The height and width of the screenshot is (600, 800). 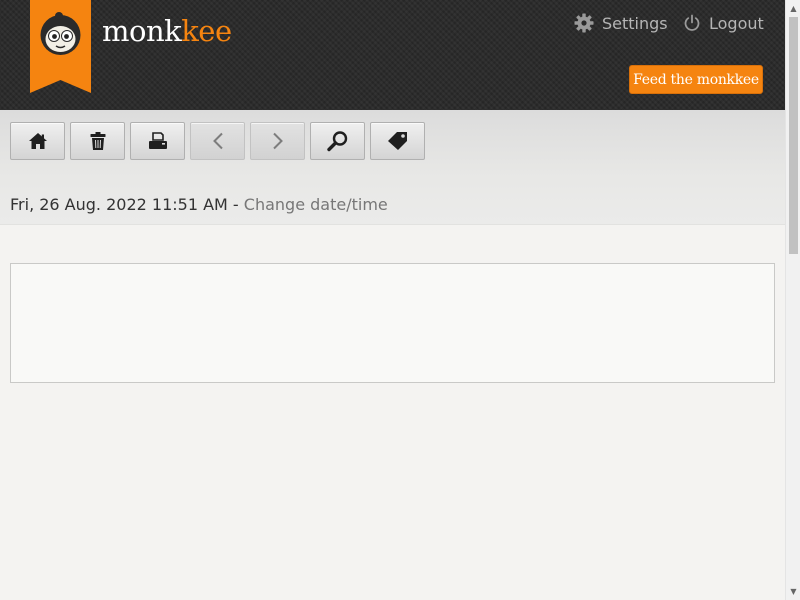 What do you see at coordinates (584, 23) in the screenshot?
I see `gear-icon` at bounding box center [584, 23].